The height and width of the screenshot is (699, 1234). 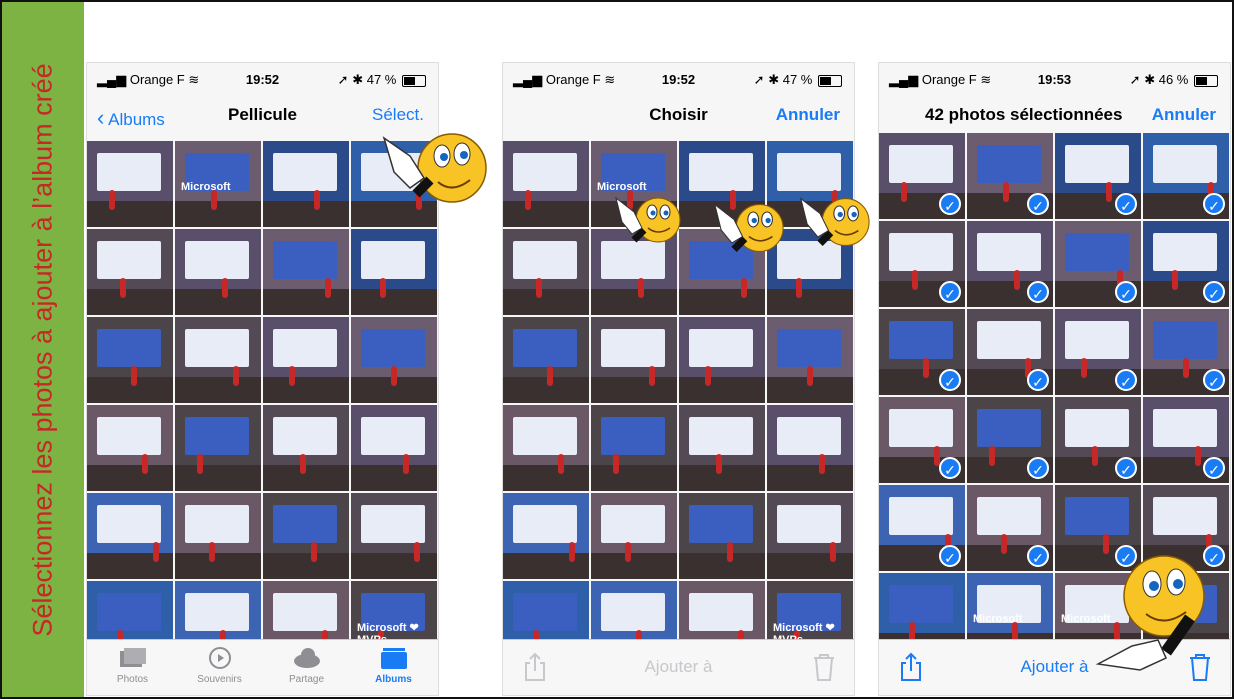 What do you see at coordinates (678, 667) in the screenshot?
I see `add-to-album-button: Ajouter à` at bounding box center [678, 667].